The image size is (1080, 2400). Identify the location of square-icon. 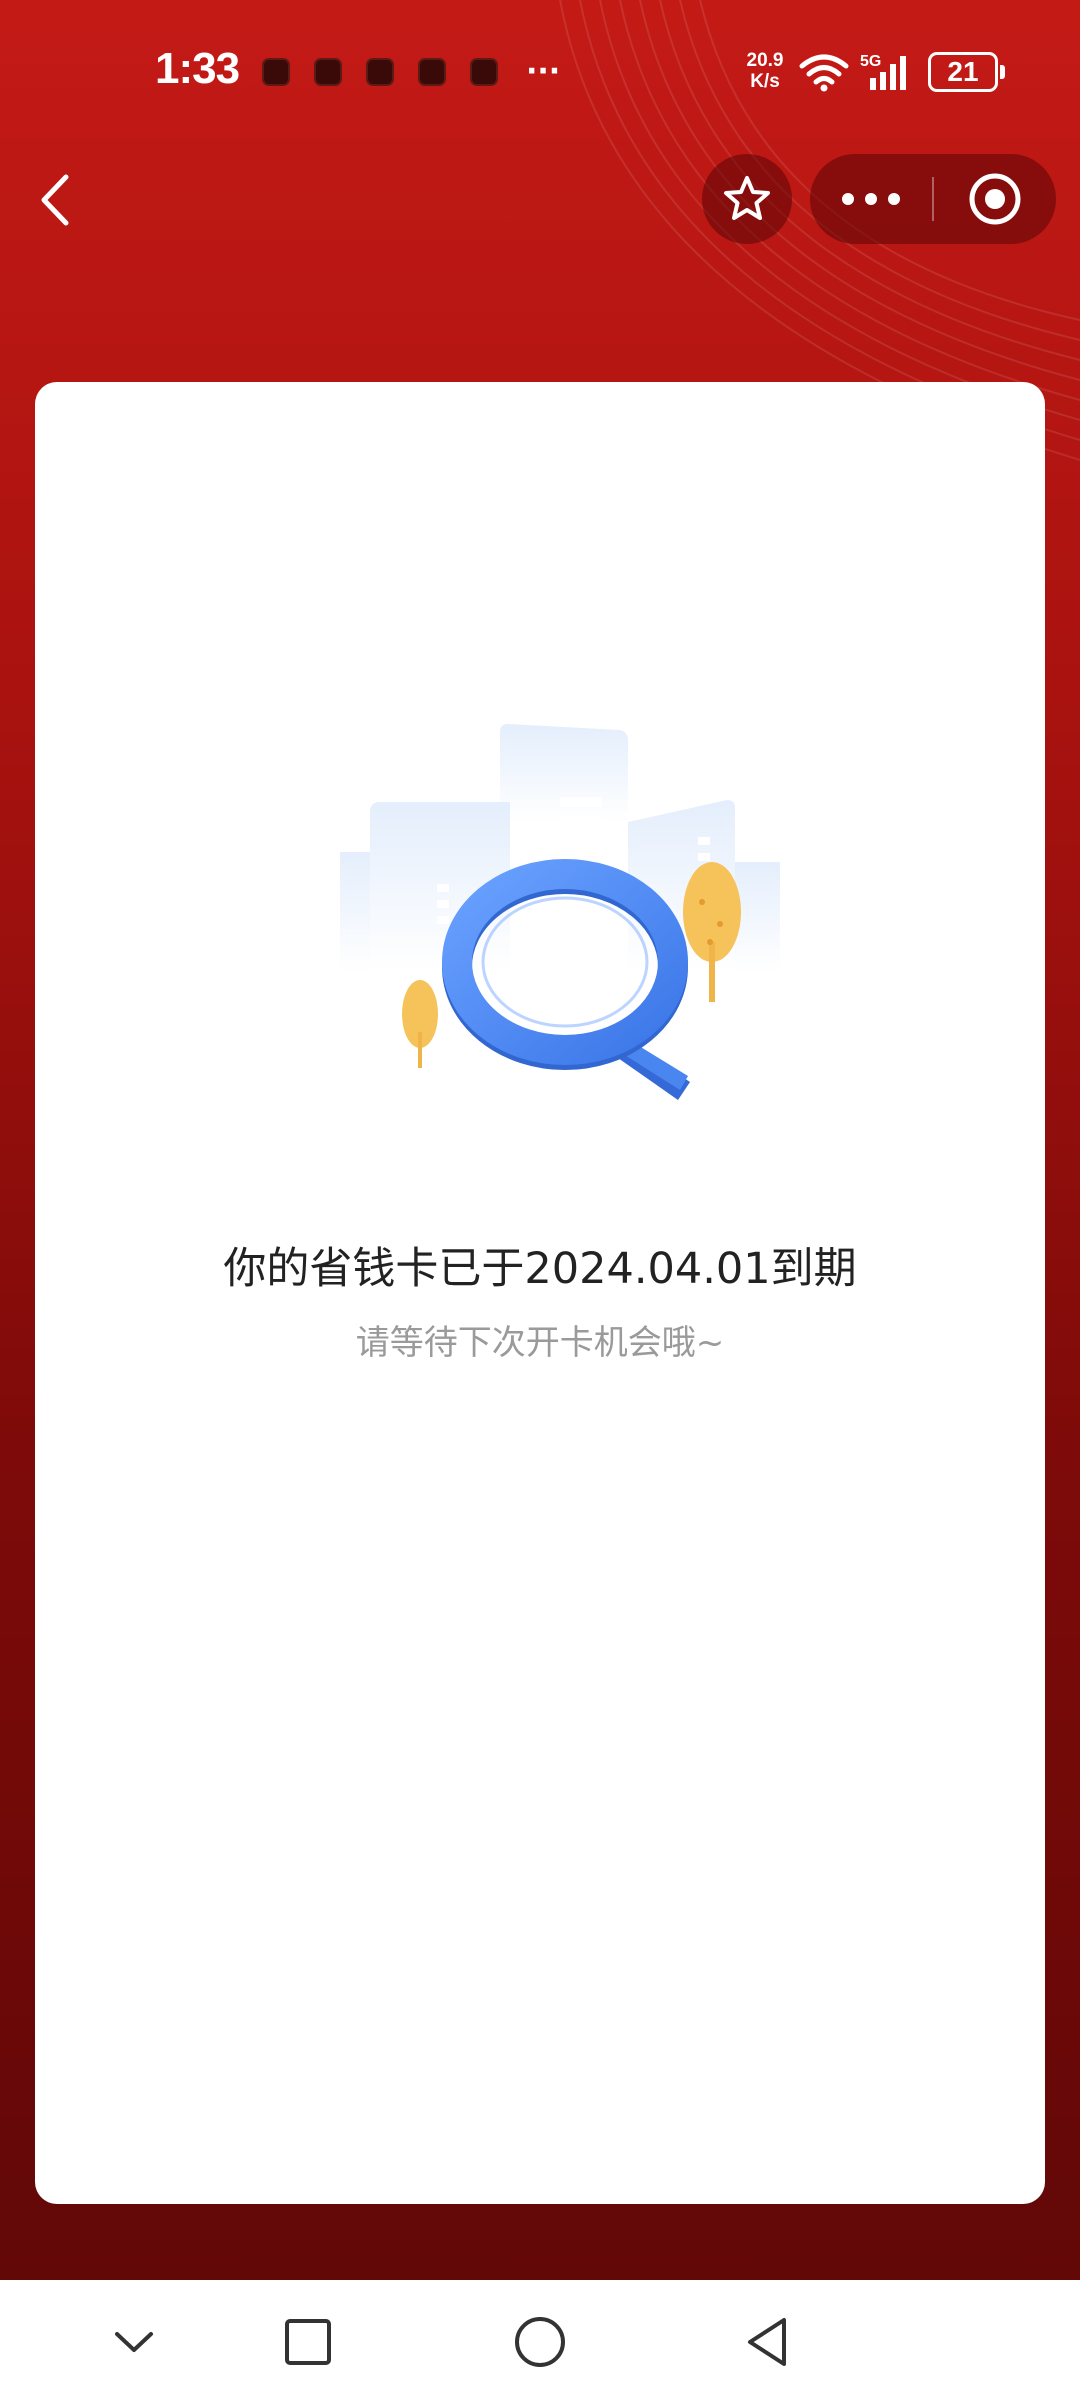
(308, 2342).